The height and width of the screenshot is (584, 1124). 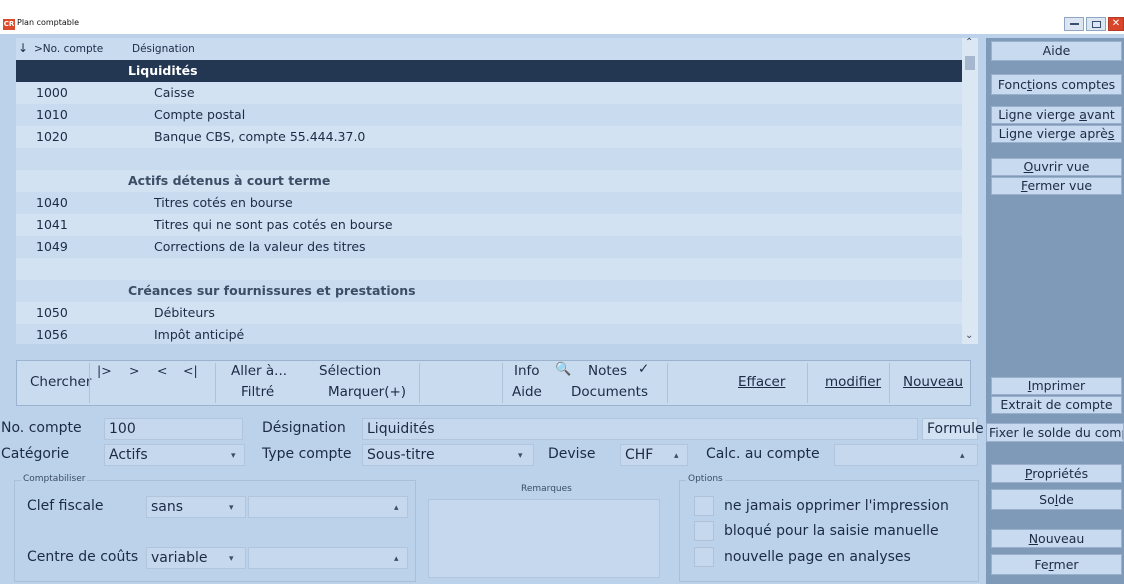 What do you see at coordinates (163, 49) in the screenshot?
I see `col-header-designation: Désignation` at bounding box center [163, 49].